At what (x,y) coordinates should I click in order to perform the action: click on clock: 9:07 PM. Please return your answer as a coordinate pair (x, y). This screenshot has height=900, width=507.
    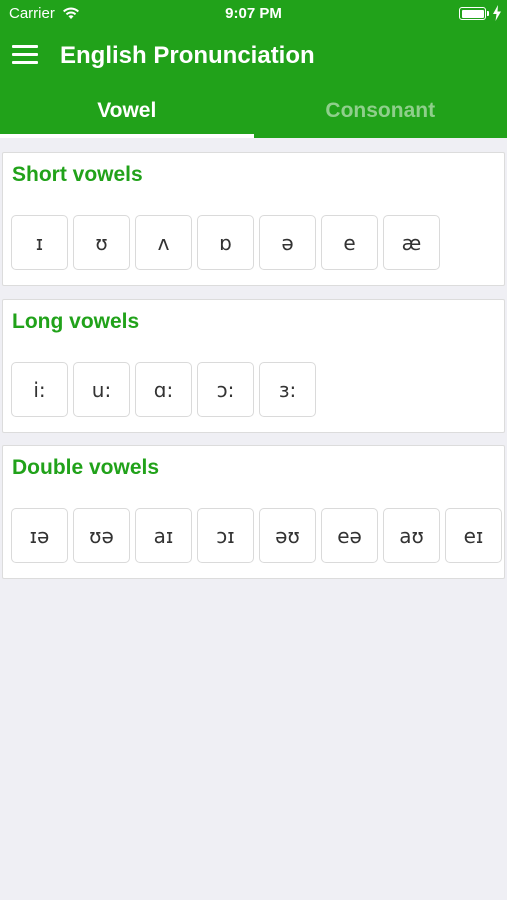
    Looking at the image, I should click on (253, 13).